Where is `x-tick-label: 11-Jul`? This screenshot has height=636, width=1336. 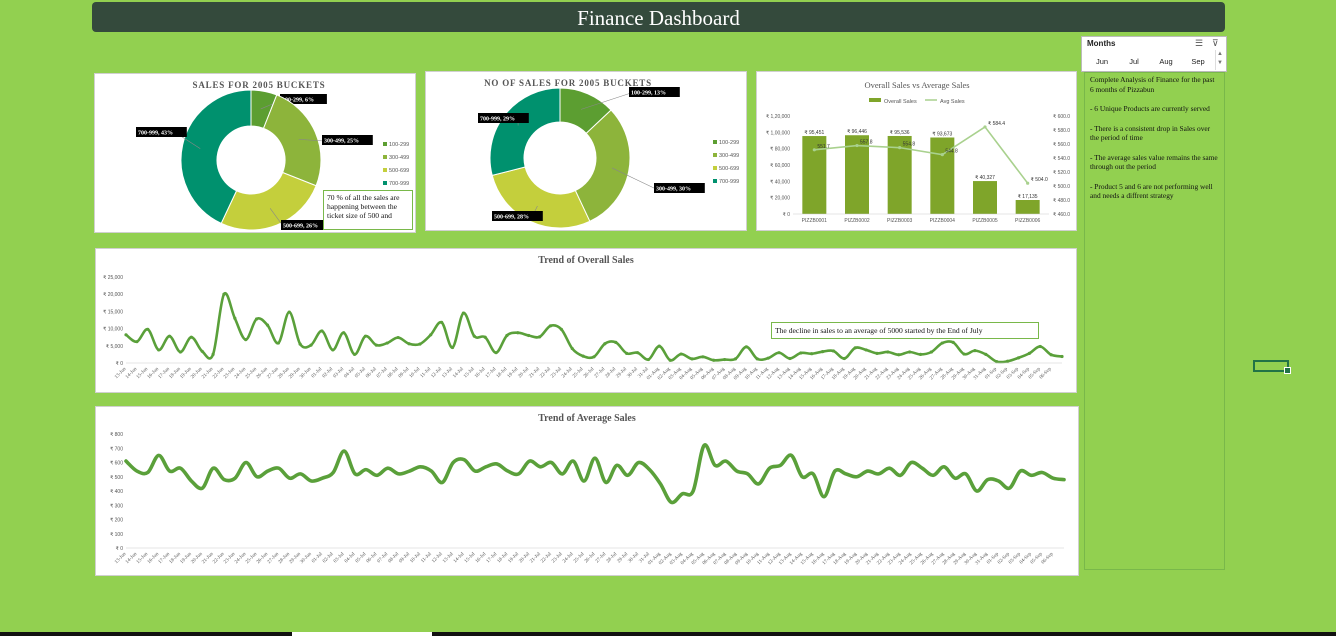
x-tick-label: 11-Jul is located at coordinates (426, 372).